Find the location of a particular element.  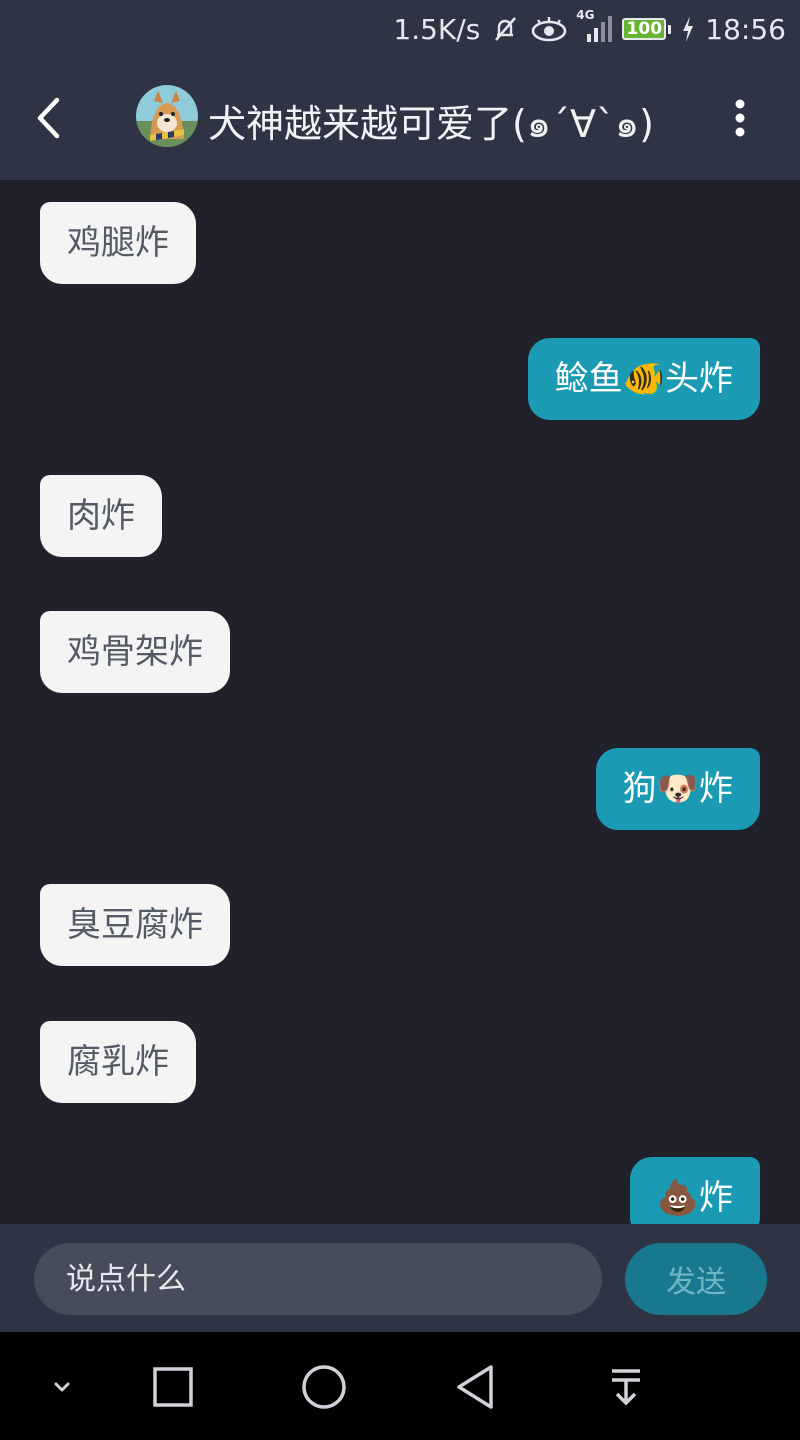

chevron-left-icon is located at coordinates (48, 118).